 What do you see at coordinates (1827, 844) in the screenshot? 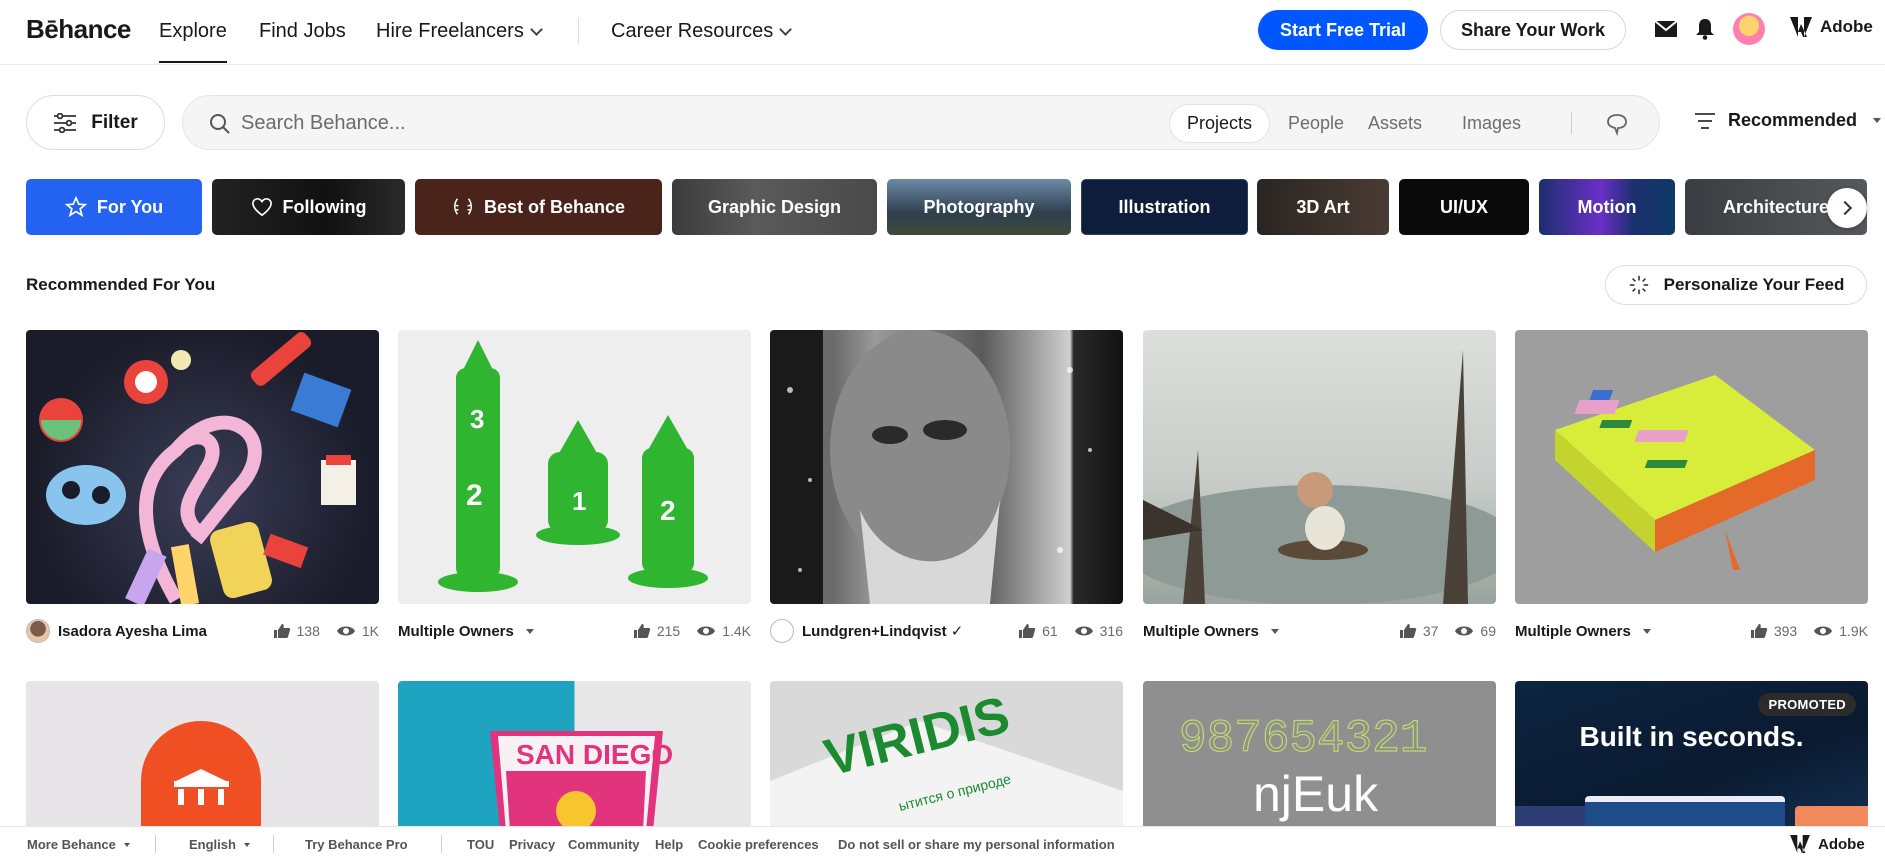
I see `footer-adobe: Adobe` at bounding box center [1827, 844].